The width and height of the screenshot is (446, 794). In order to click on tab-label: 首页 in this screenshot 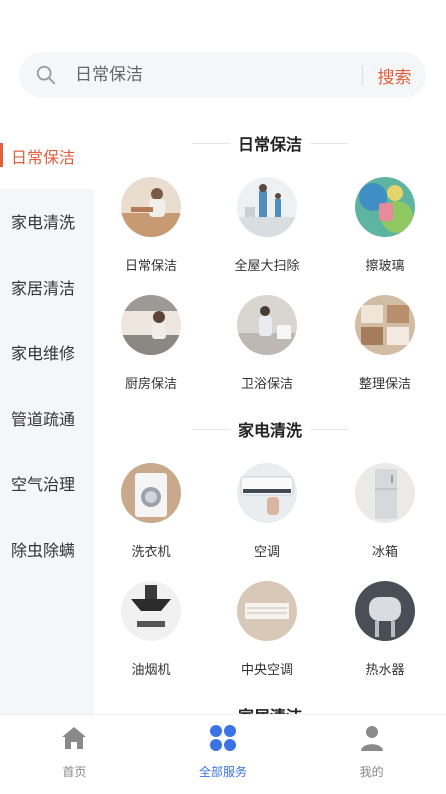, I will do `click(74, 772)`.